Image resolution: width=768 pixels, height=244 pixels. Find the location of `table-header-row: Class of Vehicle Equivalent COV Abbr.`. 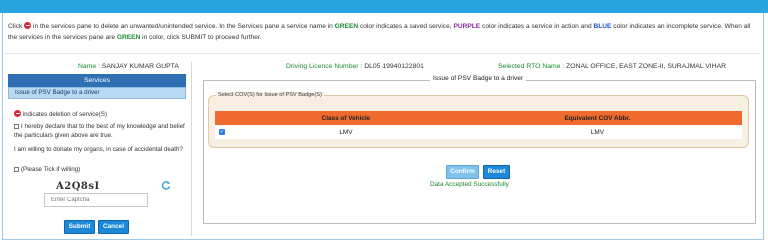

table-header-row: Class of Vehicle Equivalent COV Abbr. is located at coordinates (478, 118).